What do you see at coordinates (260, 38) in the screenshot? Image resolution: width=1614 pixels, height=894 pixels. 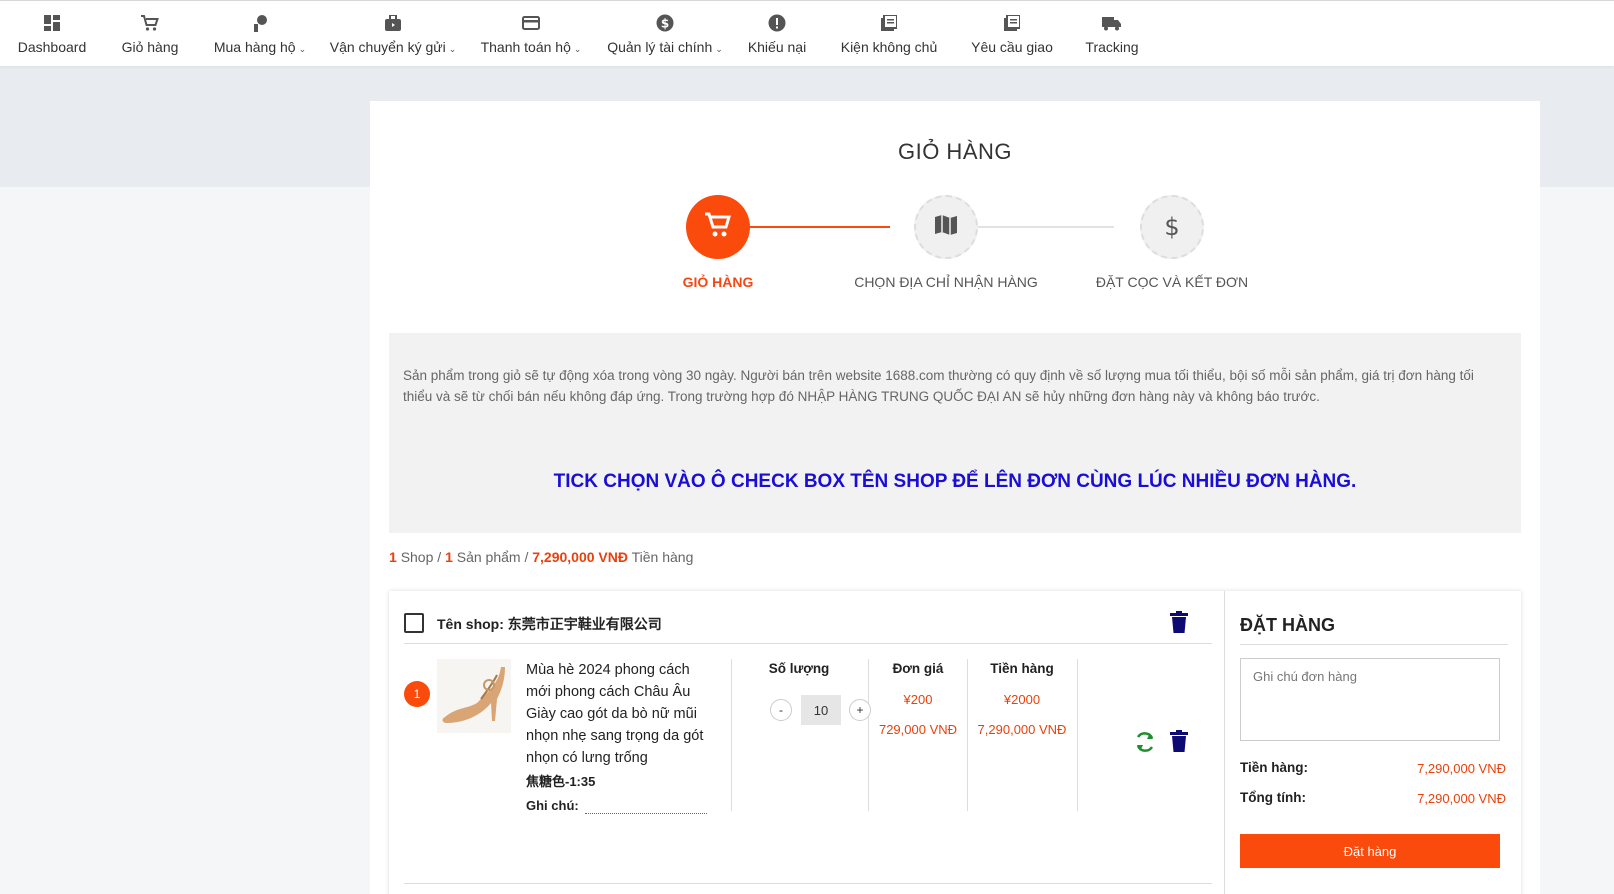 I see `nav-buy-for-me: Mua hàng hộ ⌄` at bounding box center [260, 38].